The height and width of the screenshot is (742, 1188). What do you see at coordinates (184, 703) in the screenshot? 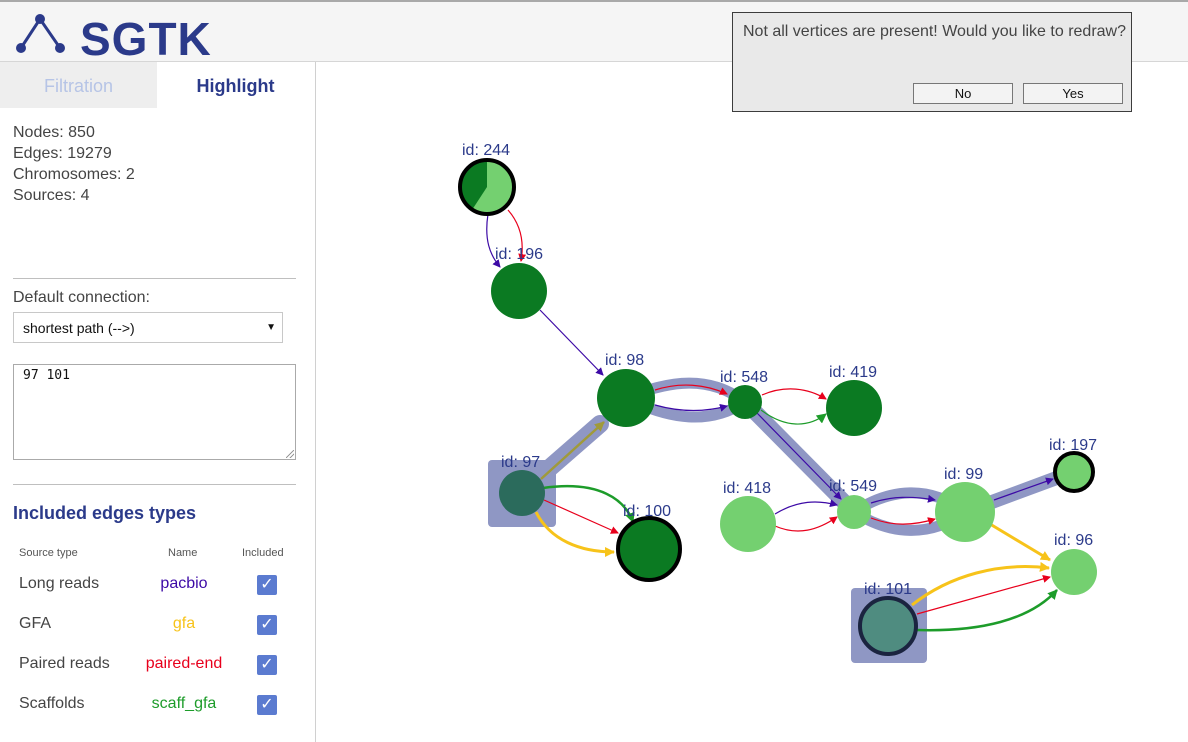
I see `edge-type-name: scaff_gfa` at bounding box center [184, 703].